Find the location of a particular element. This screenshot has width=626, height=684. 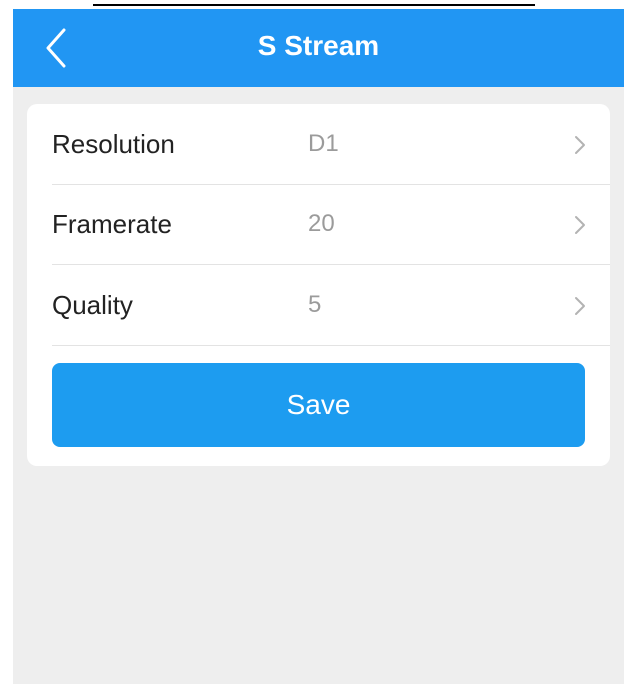

setting-row-framerate: Framerate 20 is located at coordinates (331, 224).